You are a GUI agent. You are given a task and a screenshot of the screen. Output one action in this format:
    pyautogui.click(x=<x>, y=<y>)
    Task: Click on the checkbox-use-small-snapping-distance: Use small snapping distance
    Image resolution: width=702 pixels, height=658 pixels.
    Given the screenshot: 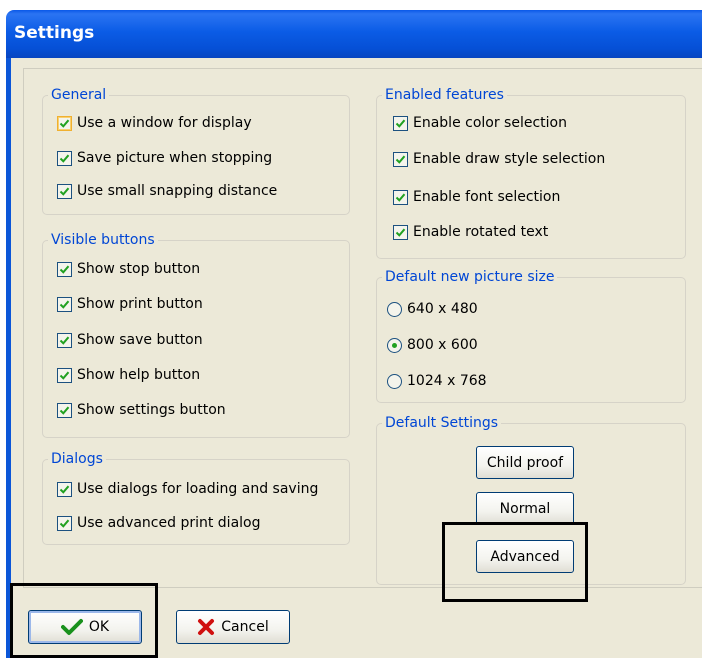 What is the action you would take?
    pyautogui.click(x=167, y=191)
    